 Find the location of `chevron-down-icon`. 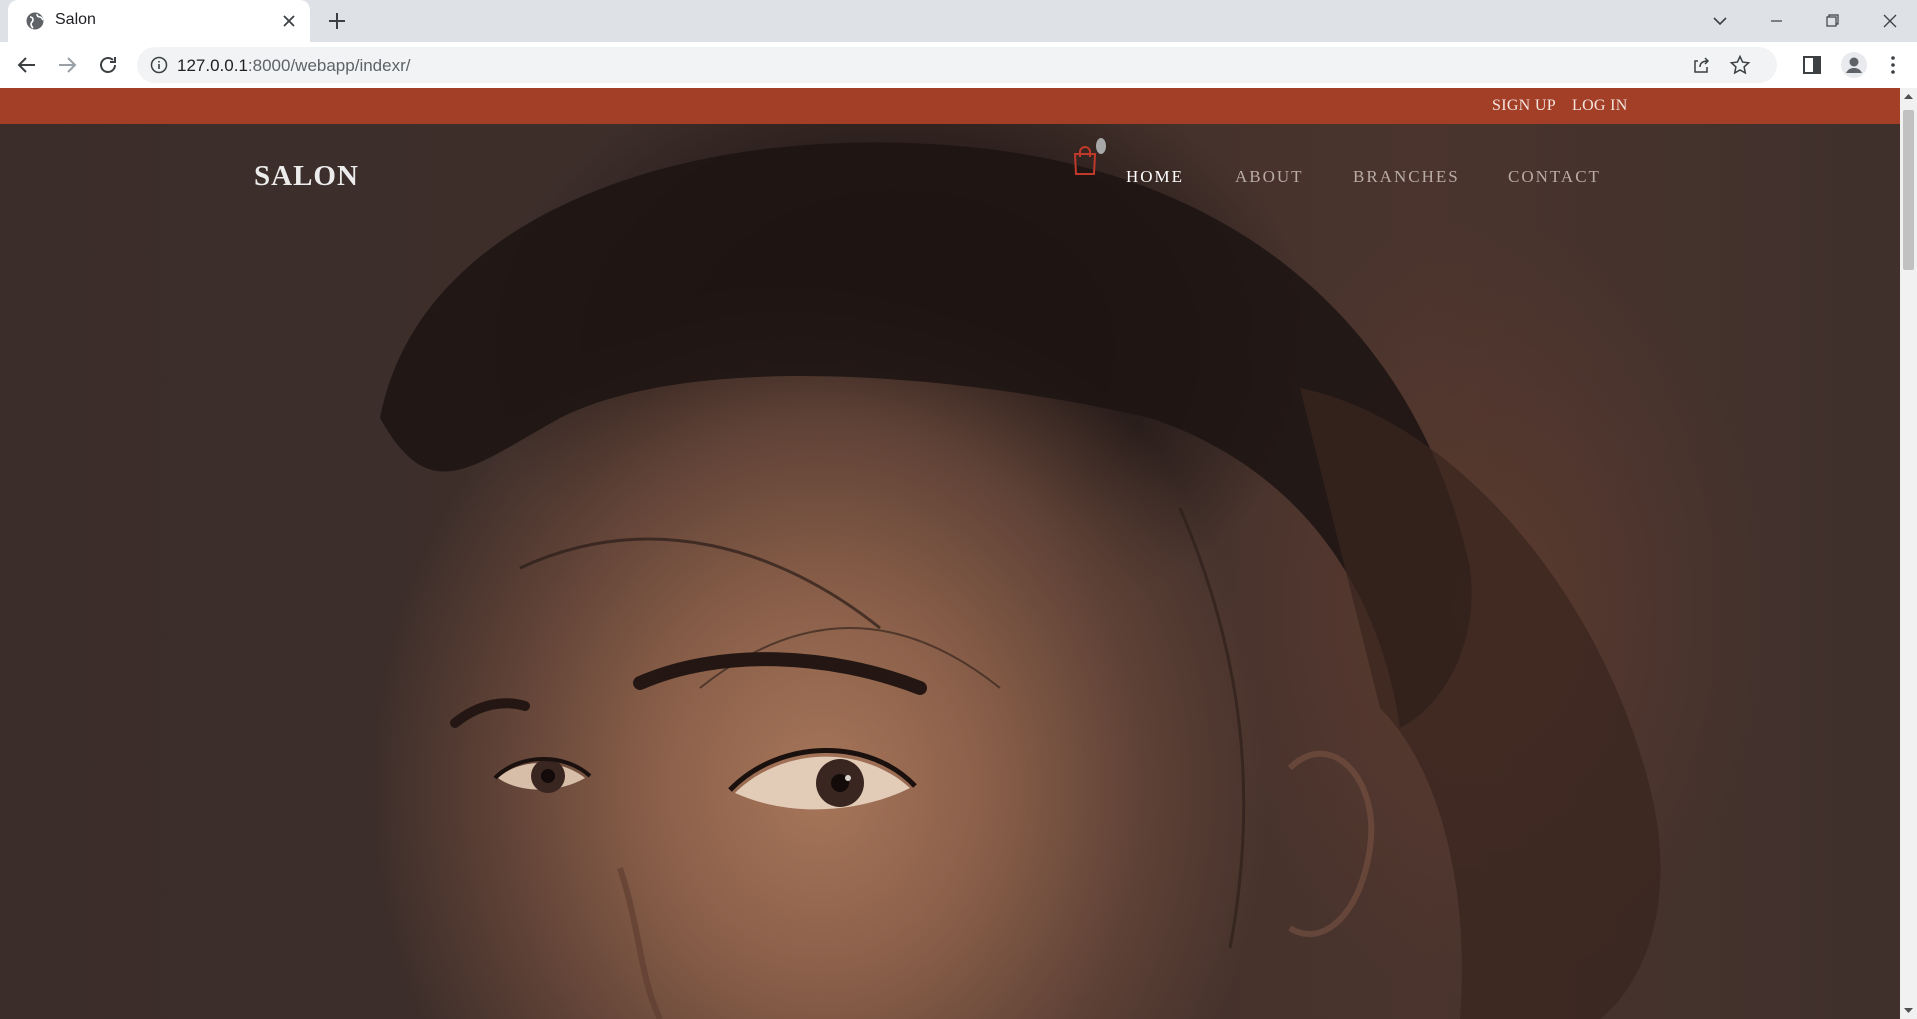

chevron-down-icon is located at coordinates (1720, 21).